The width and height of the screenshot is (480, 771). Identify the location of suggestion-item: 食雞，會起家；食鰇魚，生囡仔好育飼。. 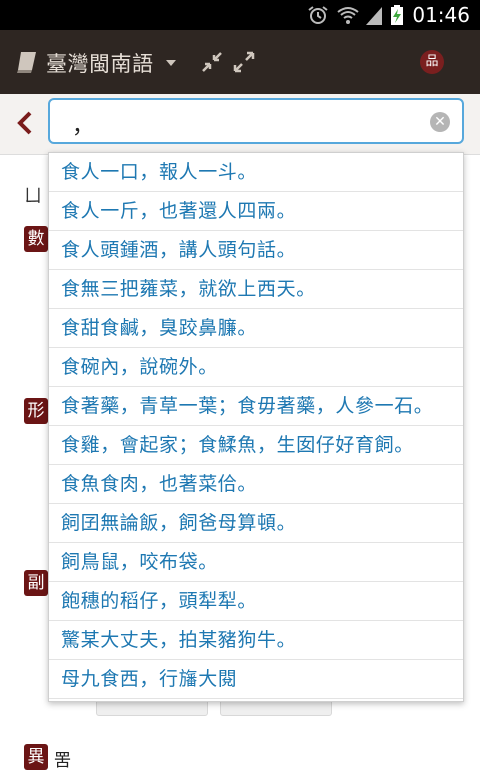
(256, 445).